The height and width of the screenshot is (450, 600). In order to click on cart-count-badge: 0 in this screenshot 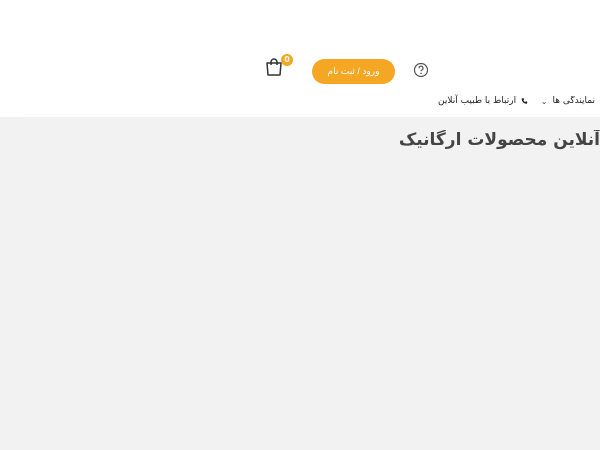, I will do `click(287, 60)`.